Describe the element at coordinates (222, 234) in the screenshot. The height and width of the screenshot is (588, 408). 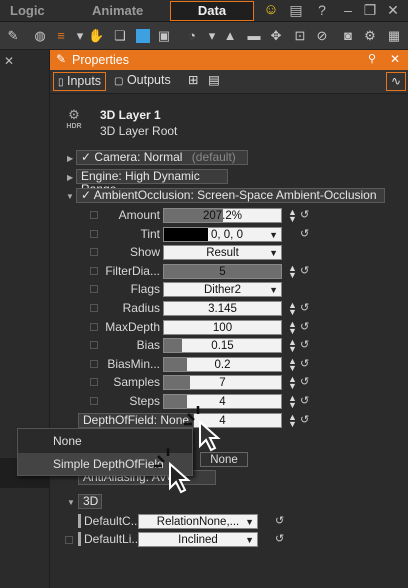
I see `param-field: 0, 0, 0 ▼` at that location.